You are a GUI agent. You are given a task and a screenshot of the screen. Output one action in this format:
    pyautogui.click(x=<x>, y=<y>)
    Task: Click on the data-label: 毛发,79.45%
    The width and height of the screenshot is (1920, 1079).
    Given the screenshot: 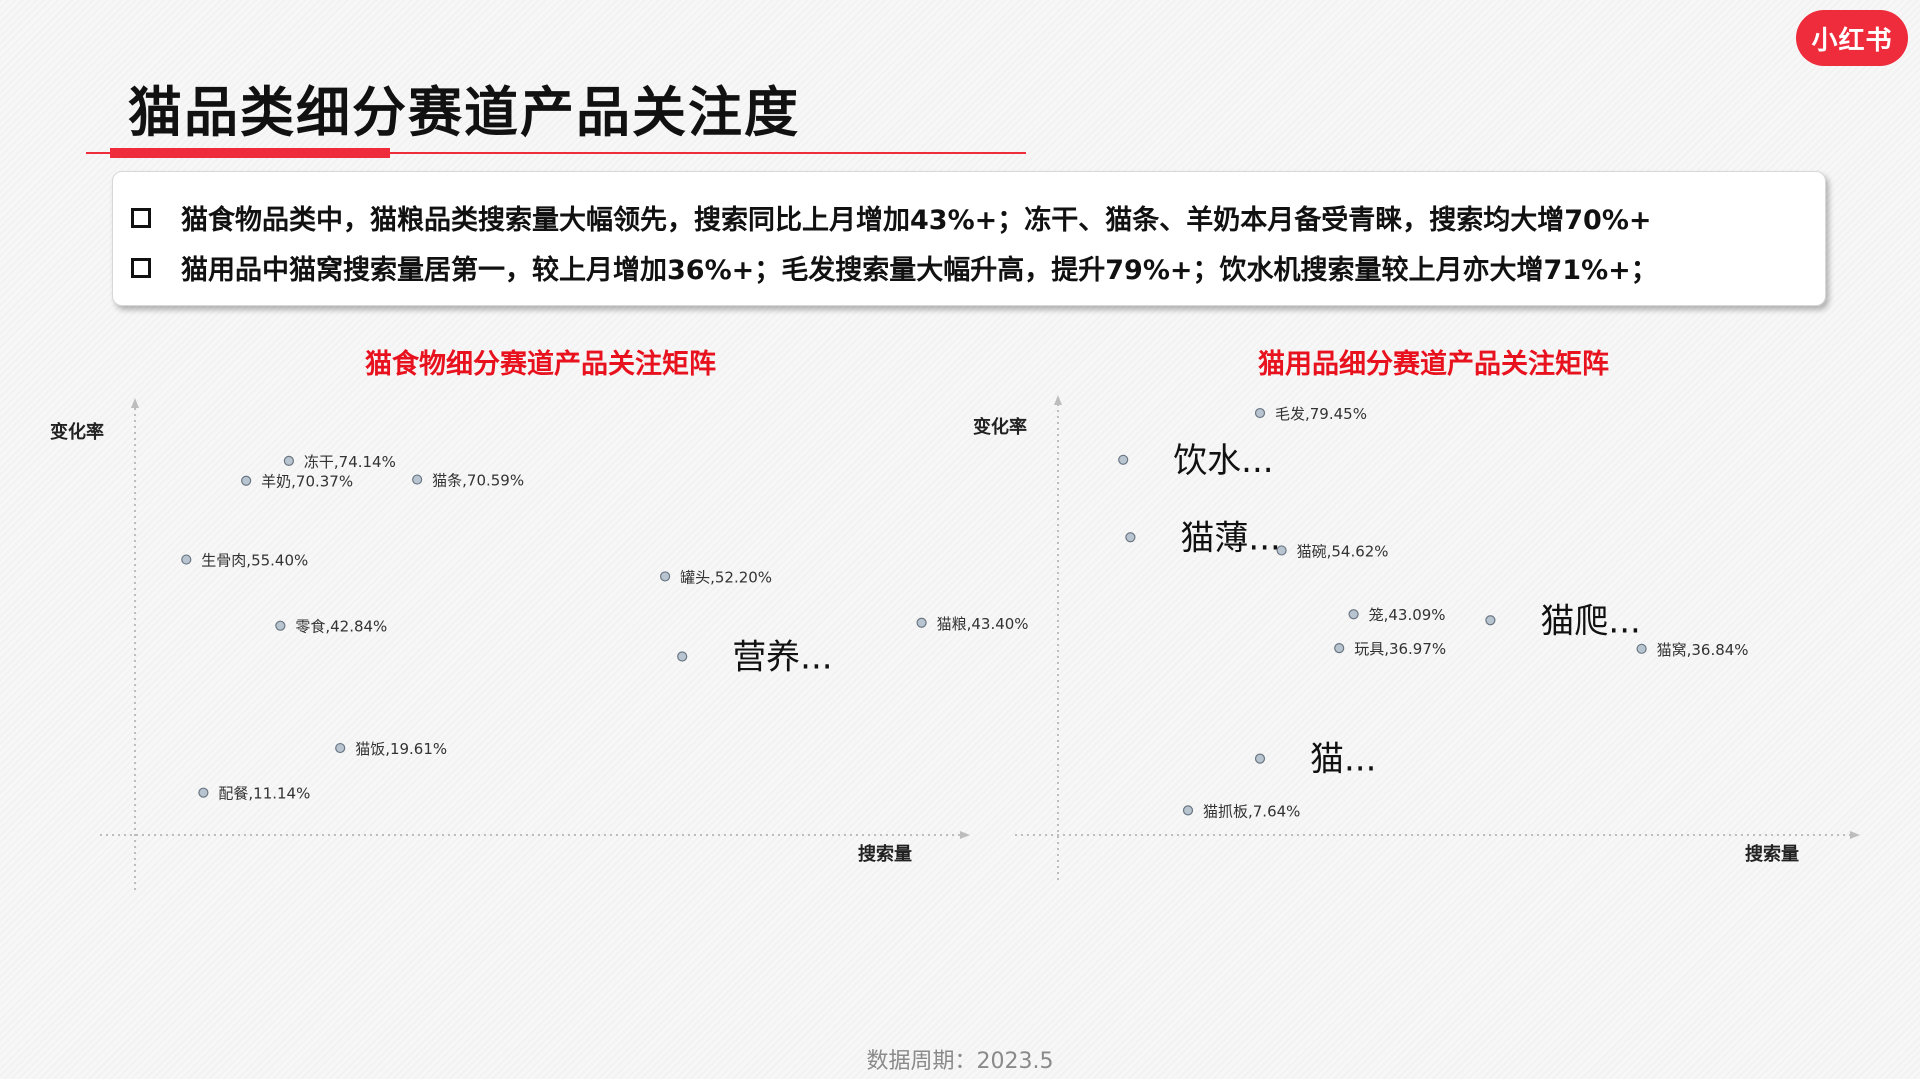 What is the action you would take?
    pyautogui.click(x=1321, y=414)
    